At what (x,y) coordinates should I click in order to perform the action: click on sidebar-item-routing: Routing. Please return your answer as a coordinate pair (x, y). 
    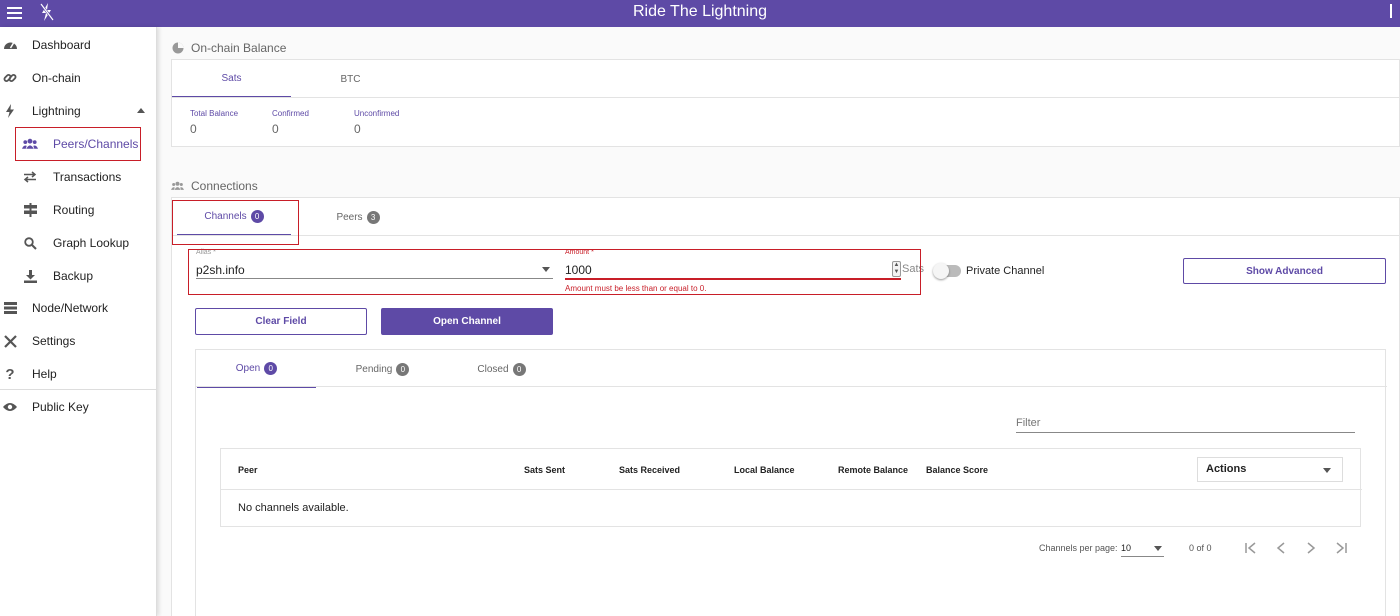
    Looking at the image, I should click on (78, 210).